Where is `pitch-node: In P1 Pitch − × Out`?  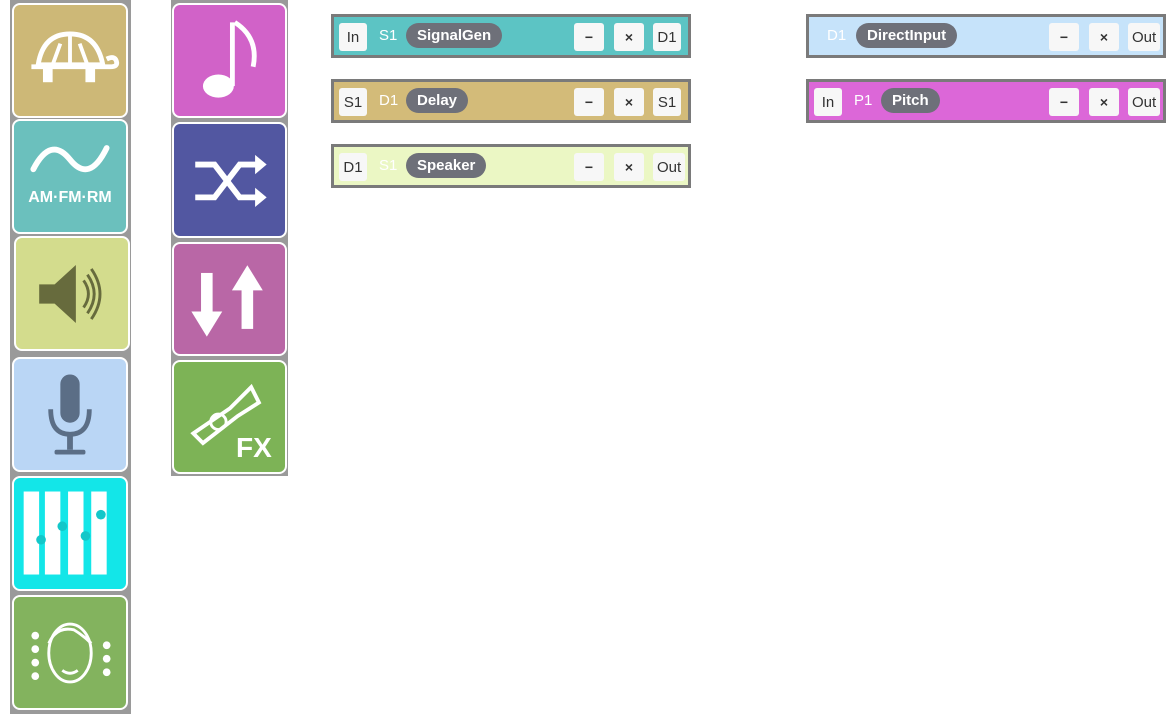 pitch-node: In P1 Pitch − × Out is located at coordinates (986, 101).